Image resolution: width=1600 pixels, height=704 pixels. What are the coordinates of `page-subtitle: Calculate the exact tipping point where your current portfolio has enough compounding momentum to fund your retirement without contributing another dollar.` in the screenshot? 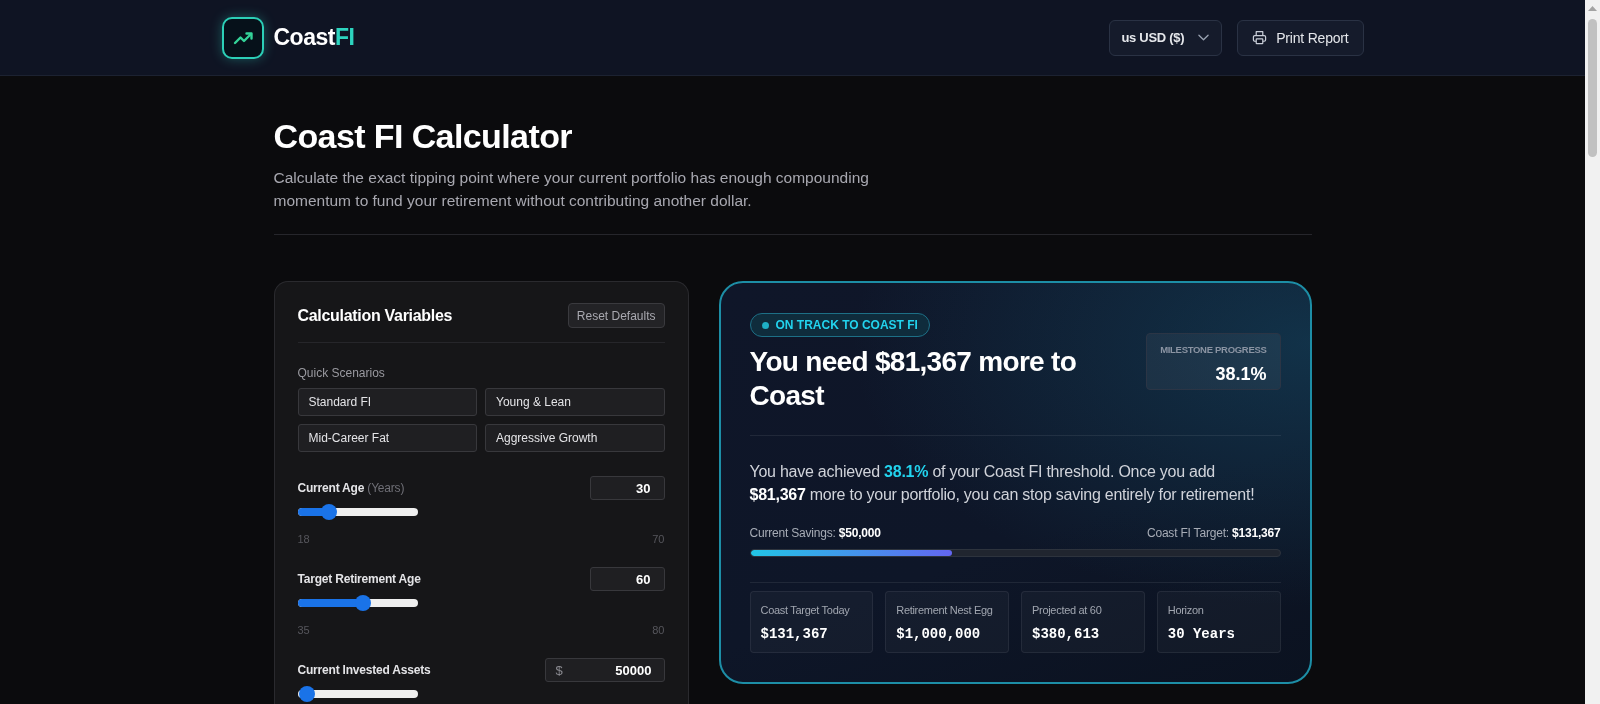 It's located at (571, 189).